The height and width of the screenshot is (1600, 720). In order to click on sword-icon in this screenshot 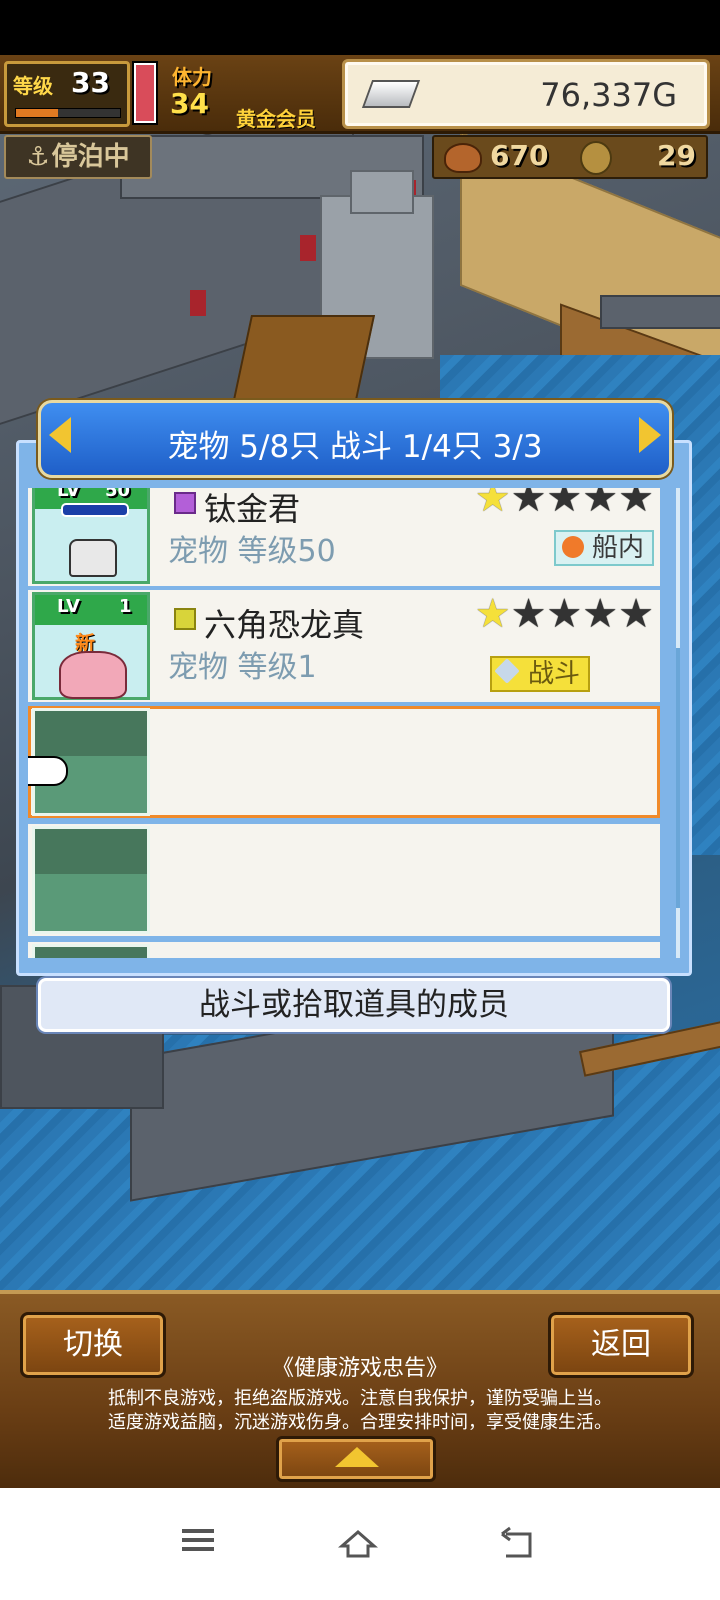, I will do `click(507, 671)`.